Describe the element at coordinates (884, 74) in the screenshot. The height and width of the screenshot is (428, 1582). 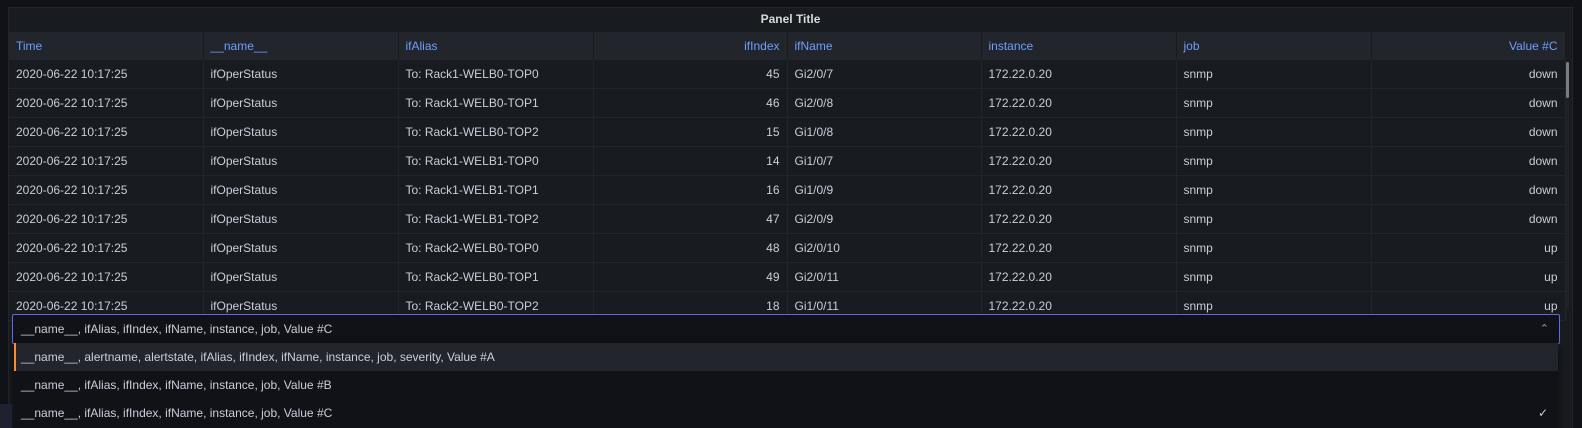
I see `cell-ifname: Gi2/0/7` at that location.